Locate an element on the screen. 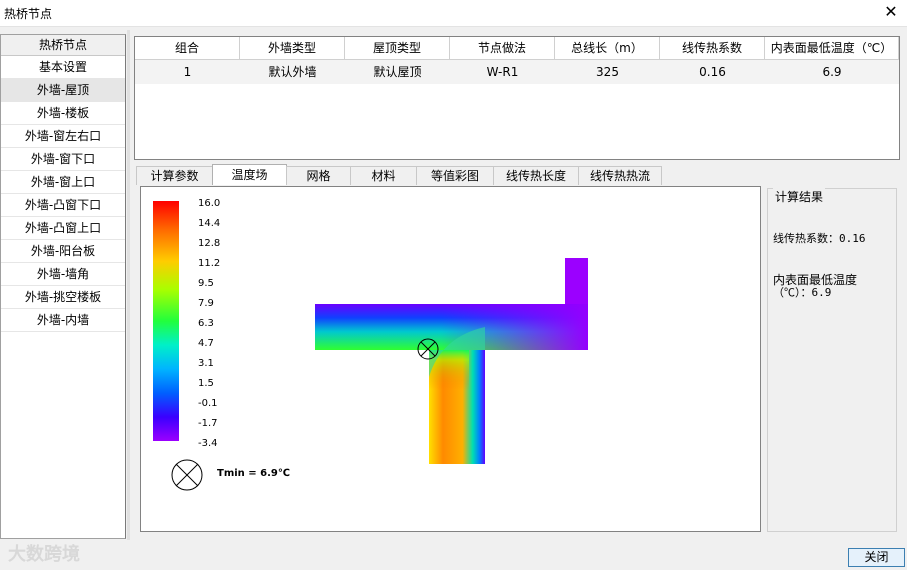  tab: 计算参数 is located at coordinates (174, 175).